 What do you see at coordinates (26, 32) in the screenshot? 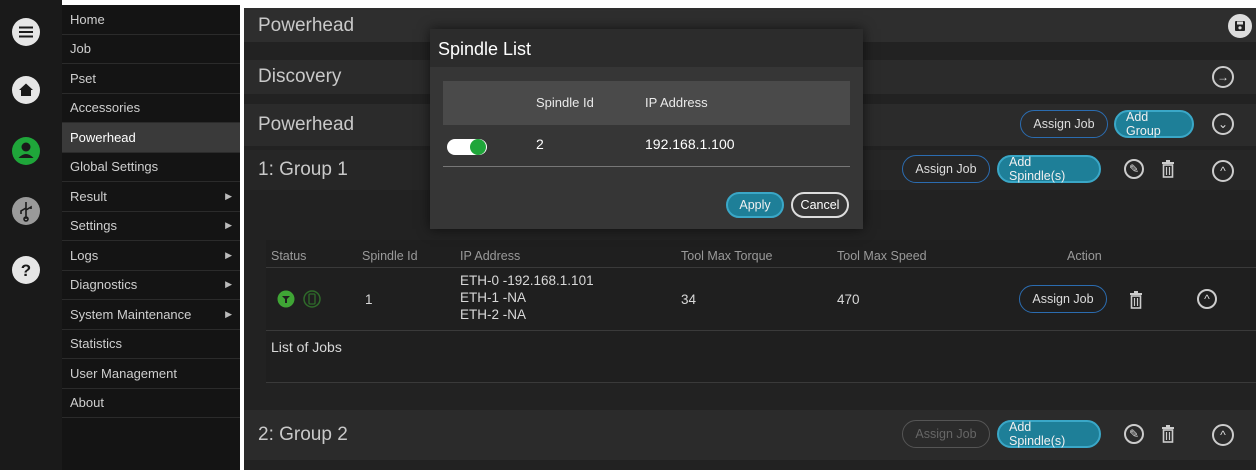
I see `menu-icon` at bounding box center [26, 32].